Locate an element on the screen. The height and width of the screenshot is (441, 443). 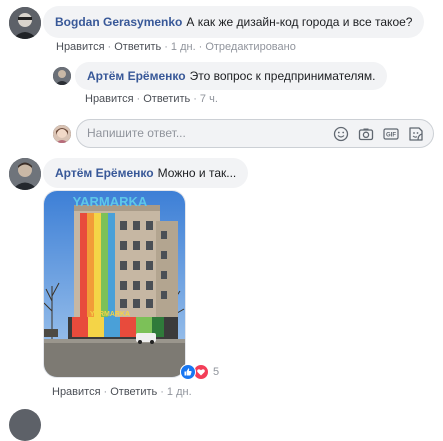
reactions-summary: 5 is located at coordinates (202, 372).